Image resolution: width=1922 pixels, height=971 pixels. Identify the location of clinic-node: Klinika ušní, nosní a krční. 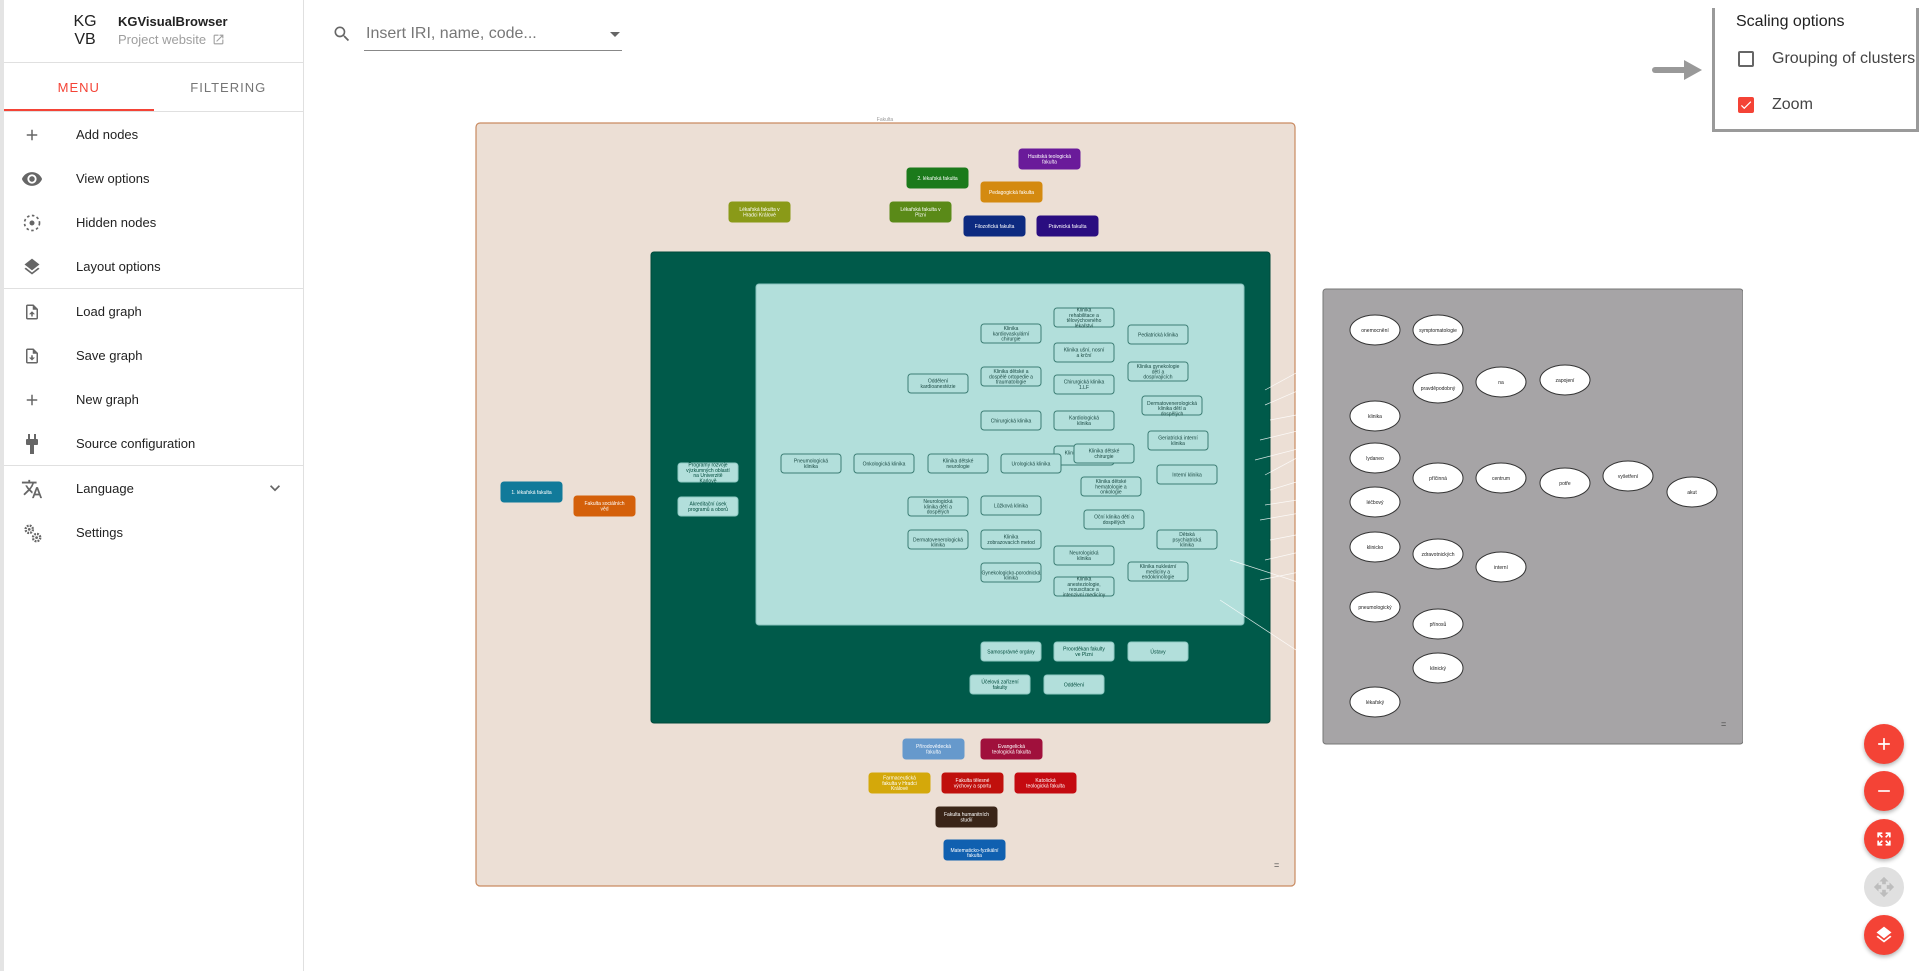
(1084, 352).